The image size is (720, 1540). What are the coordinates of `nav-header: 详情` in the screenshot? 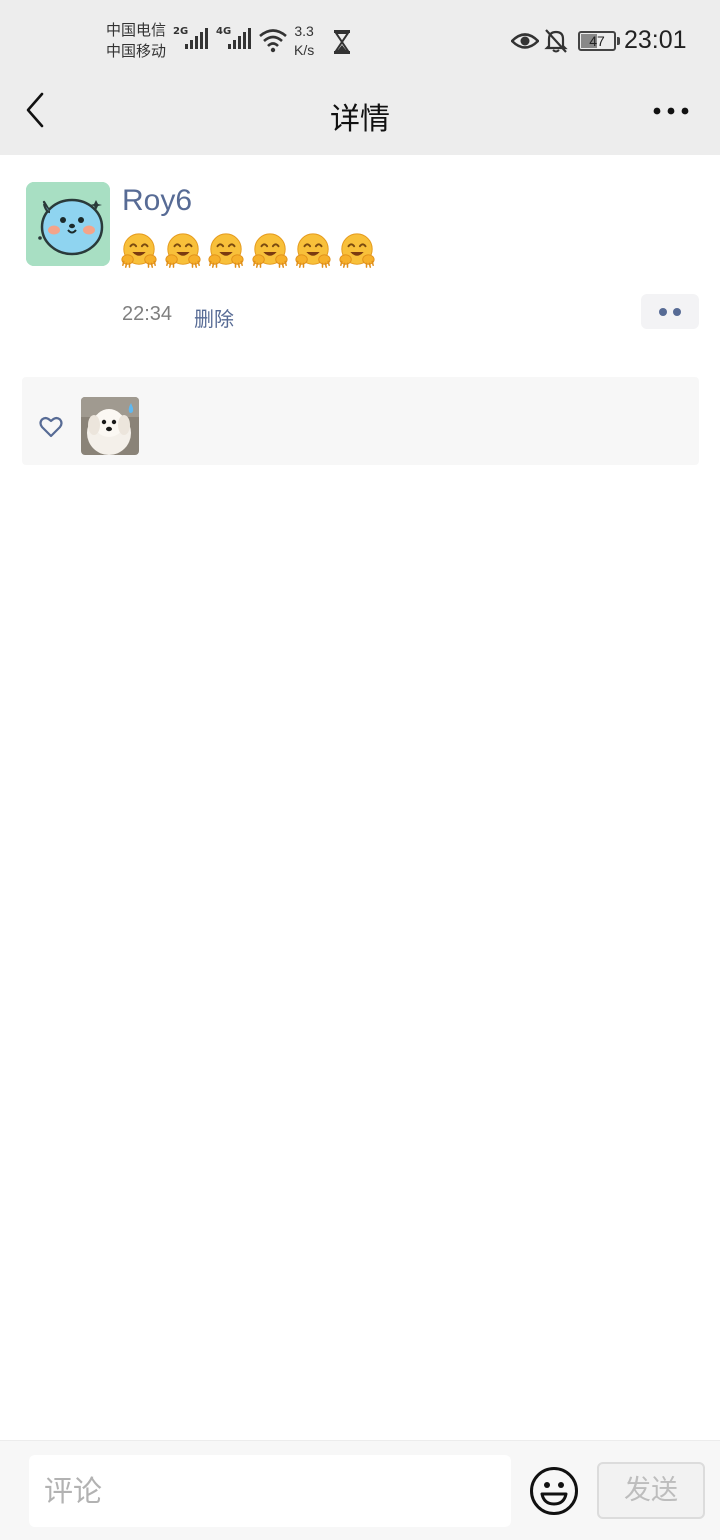 It's located at (360, 117).